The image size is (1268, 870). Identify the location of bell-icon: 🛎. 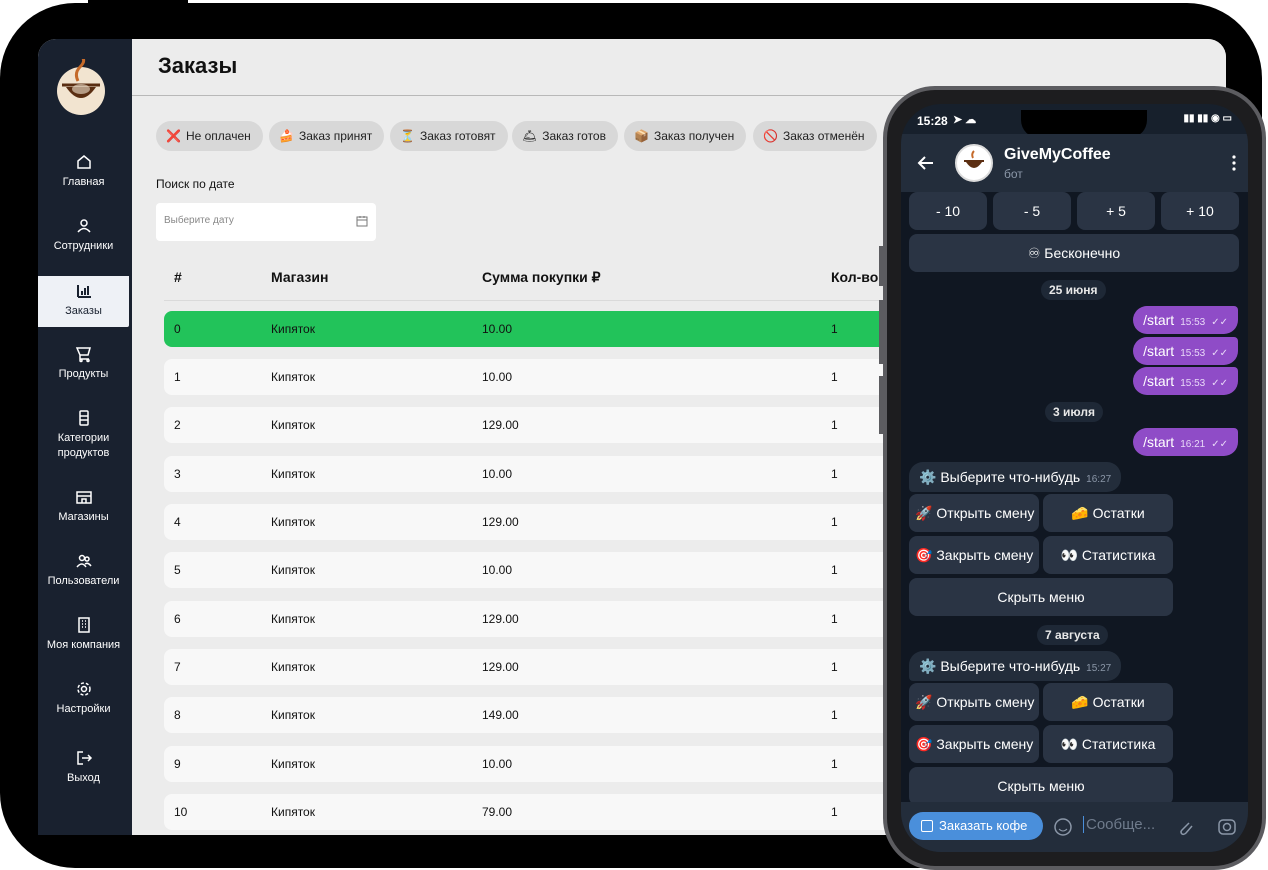
(530, 136).